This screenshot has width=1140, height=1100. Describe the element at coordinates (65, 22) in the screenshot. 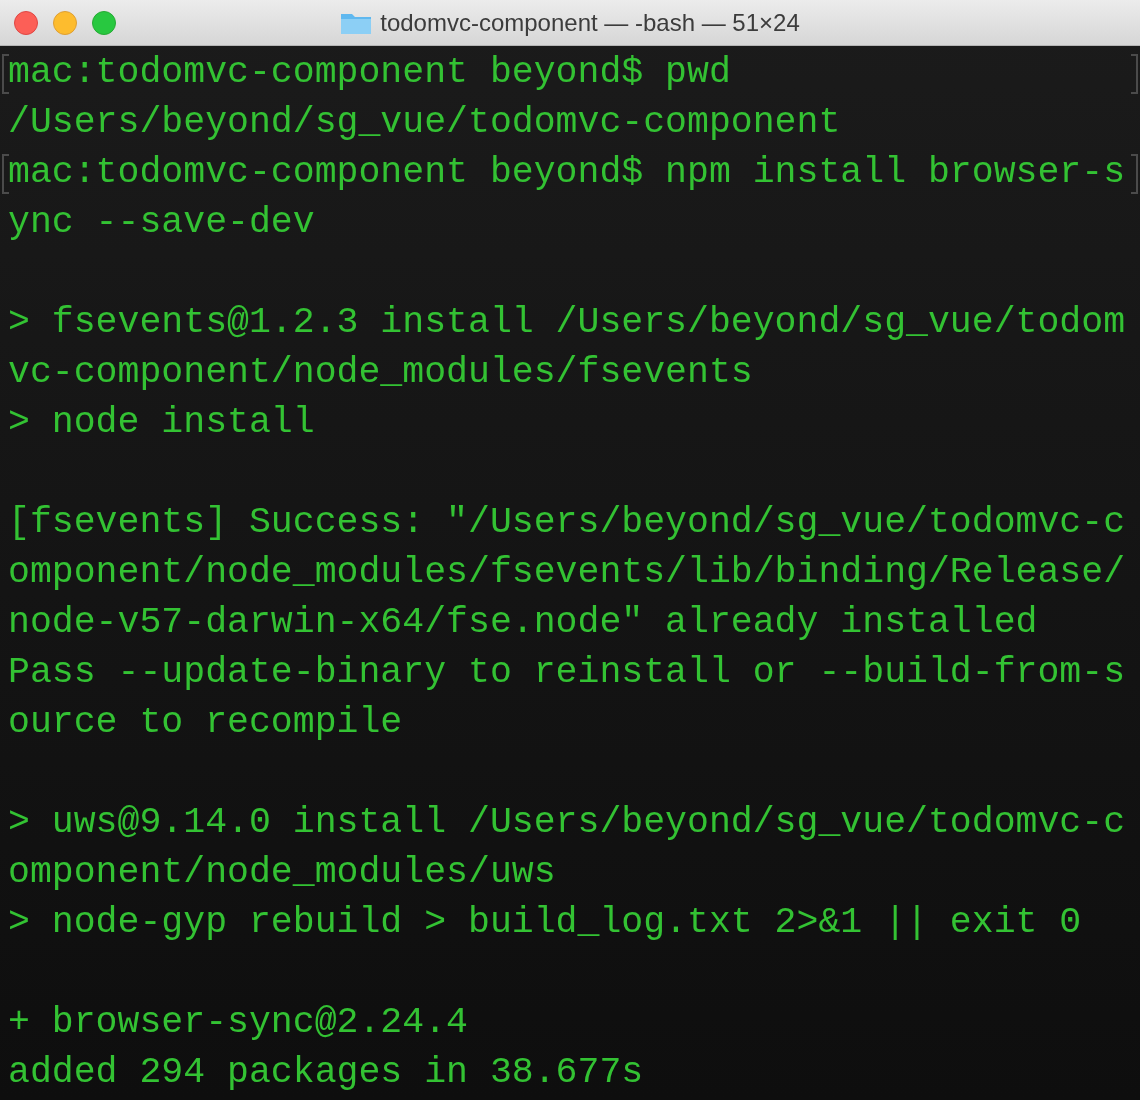

I see `minimize-button` at that location.